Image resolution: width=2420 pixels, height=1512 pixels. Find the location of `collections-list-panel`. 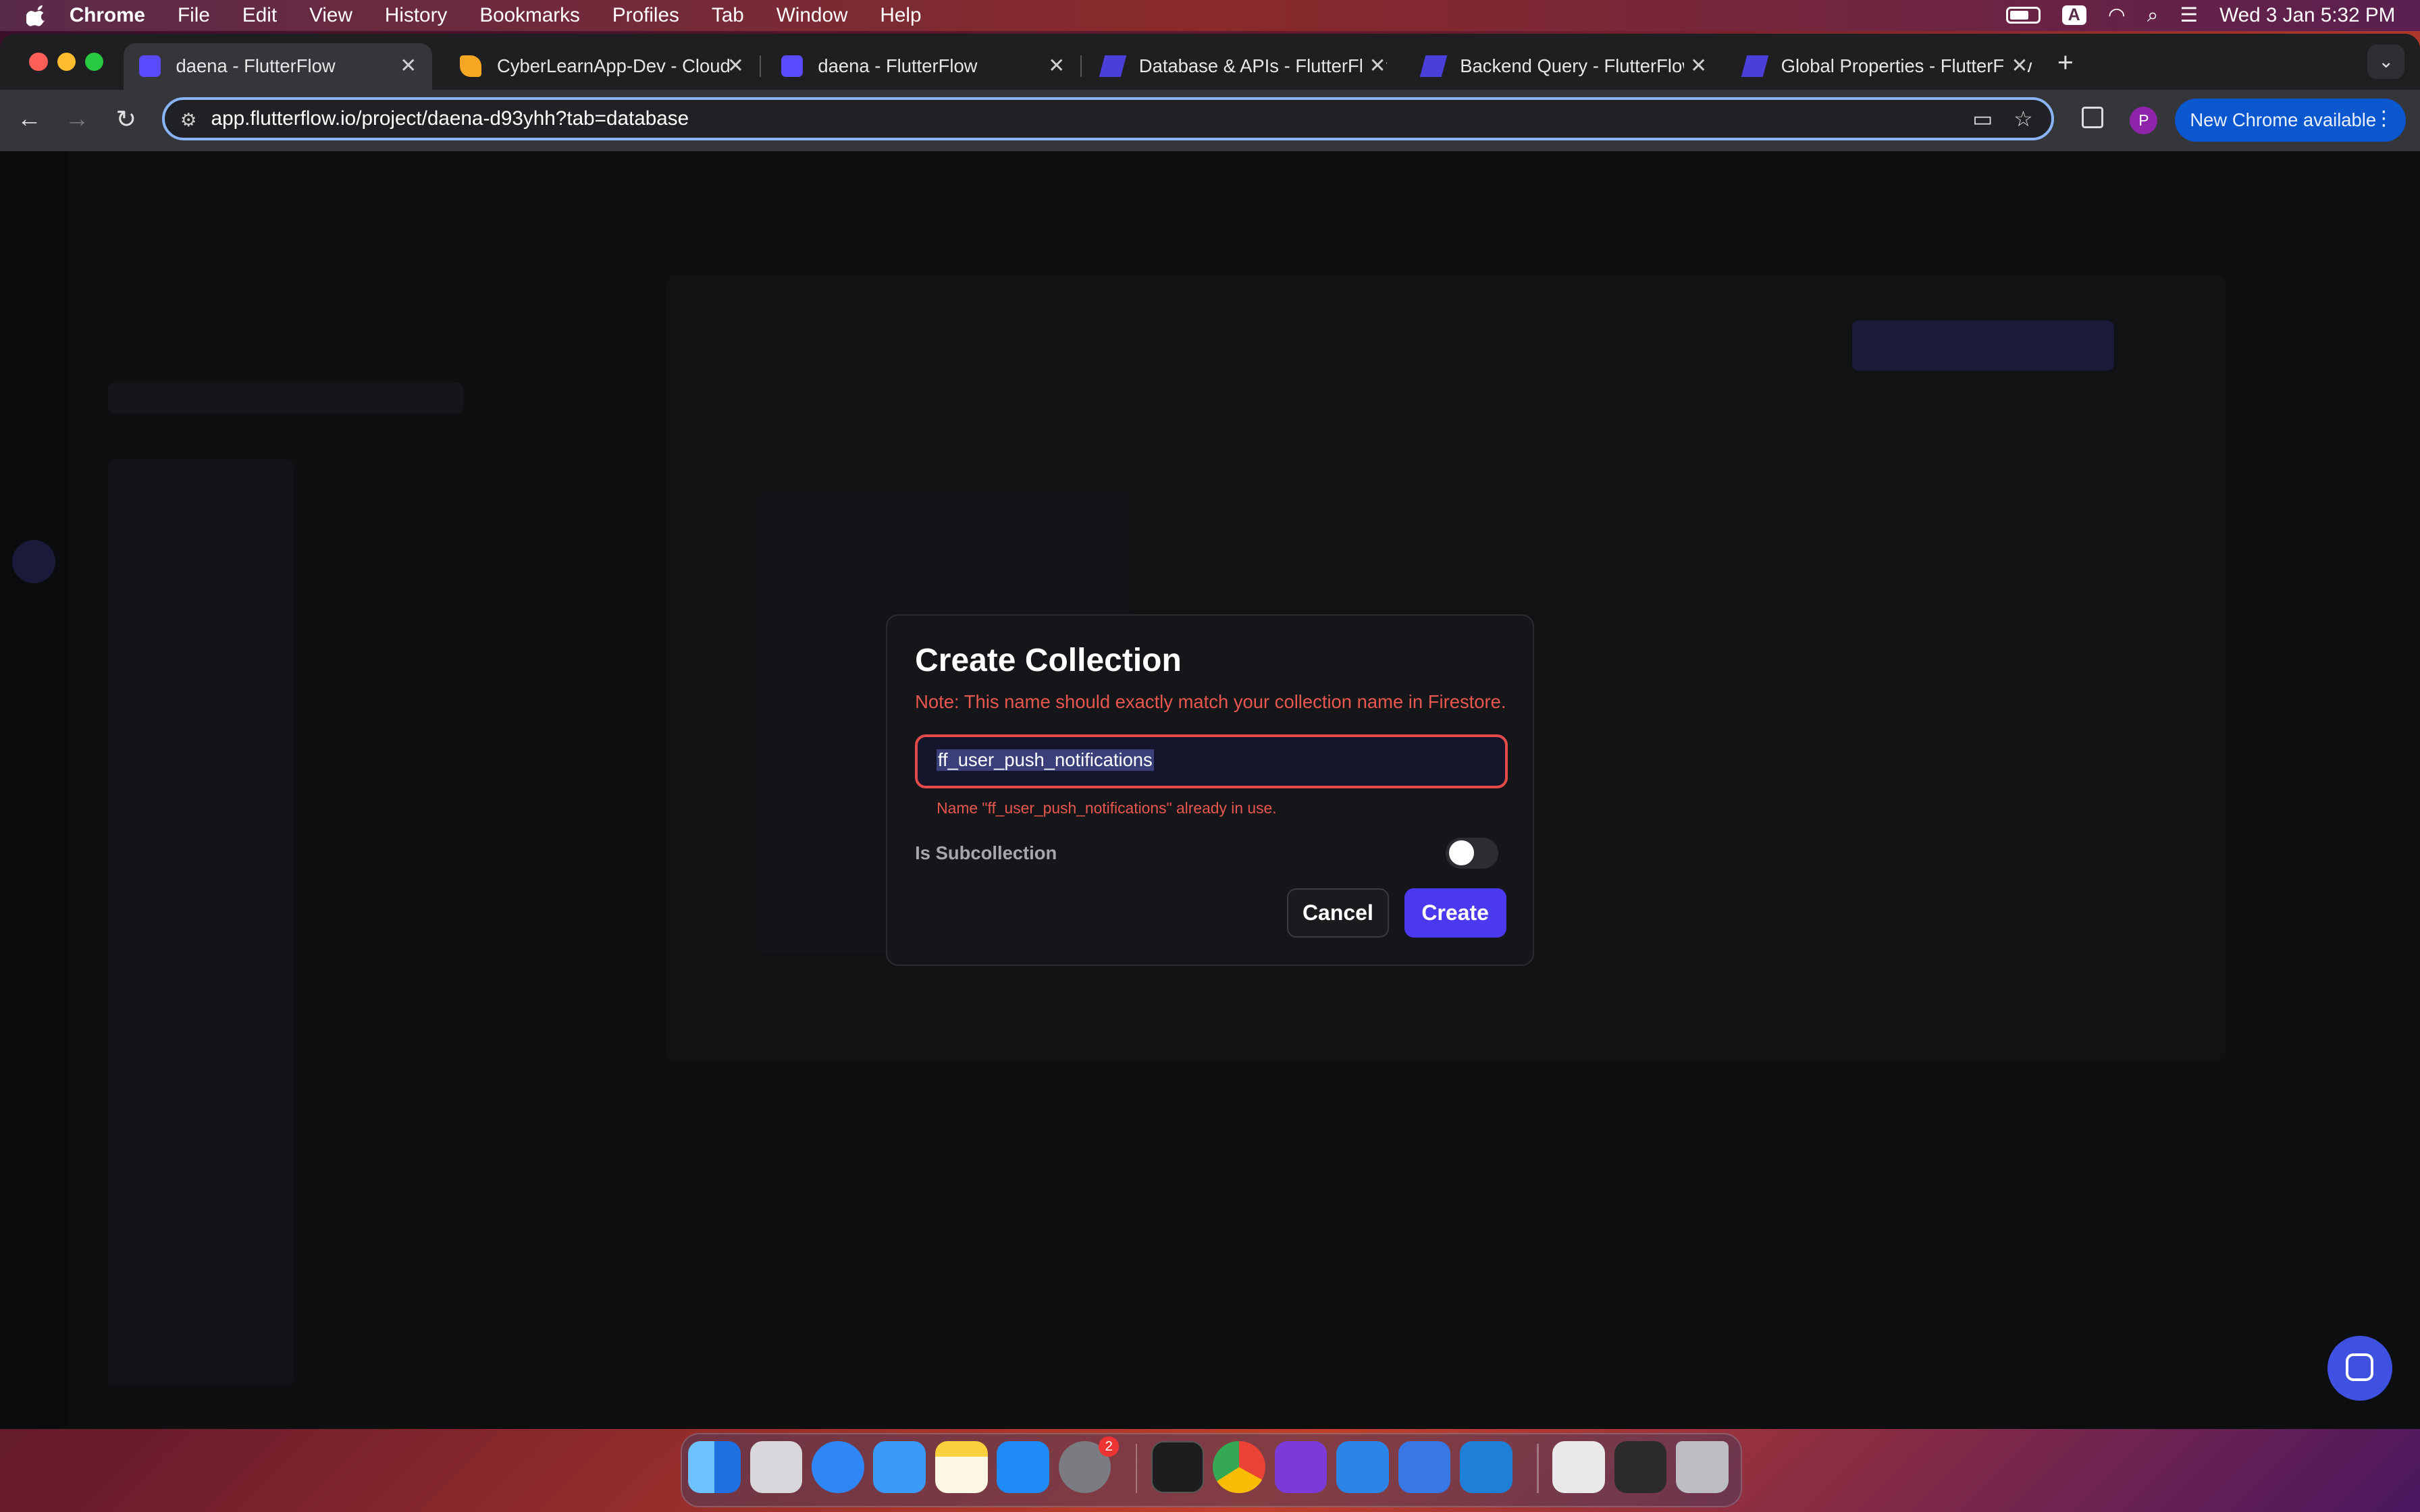

collections-list-panel is located at coordinates (286, 790).